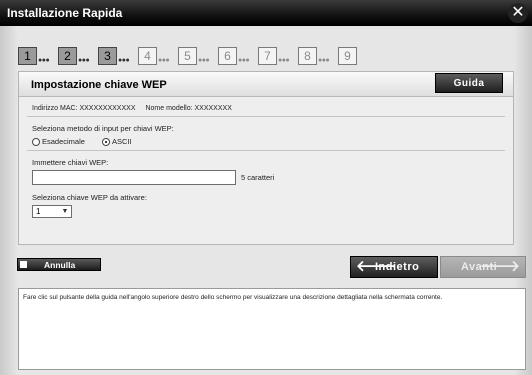 The width and height of the screenshot is (532, 375). I want to click on back-button: 🡐 Indietro, so click(394, 267).